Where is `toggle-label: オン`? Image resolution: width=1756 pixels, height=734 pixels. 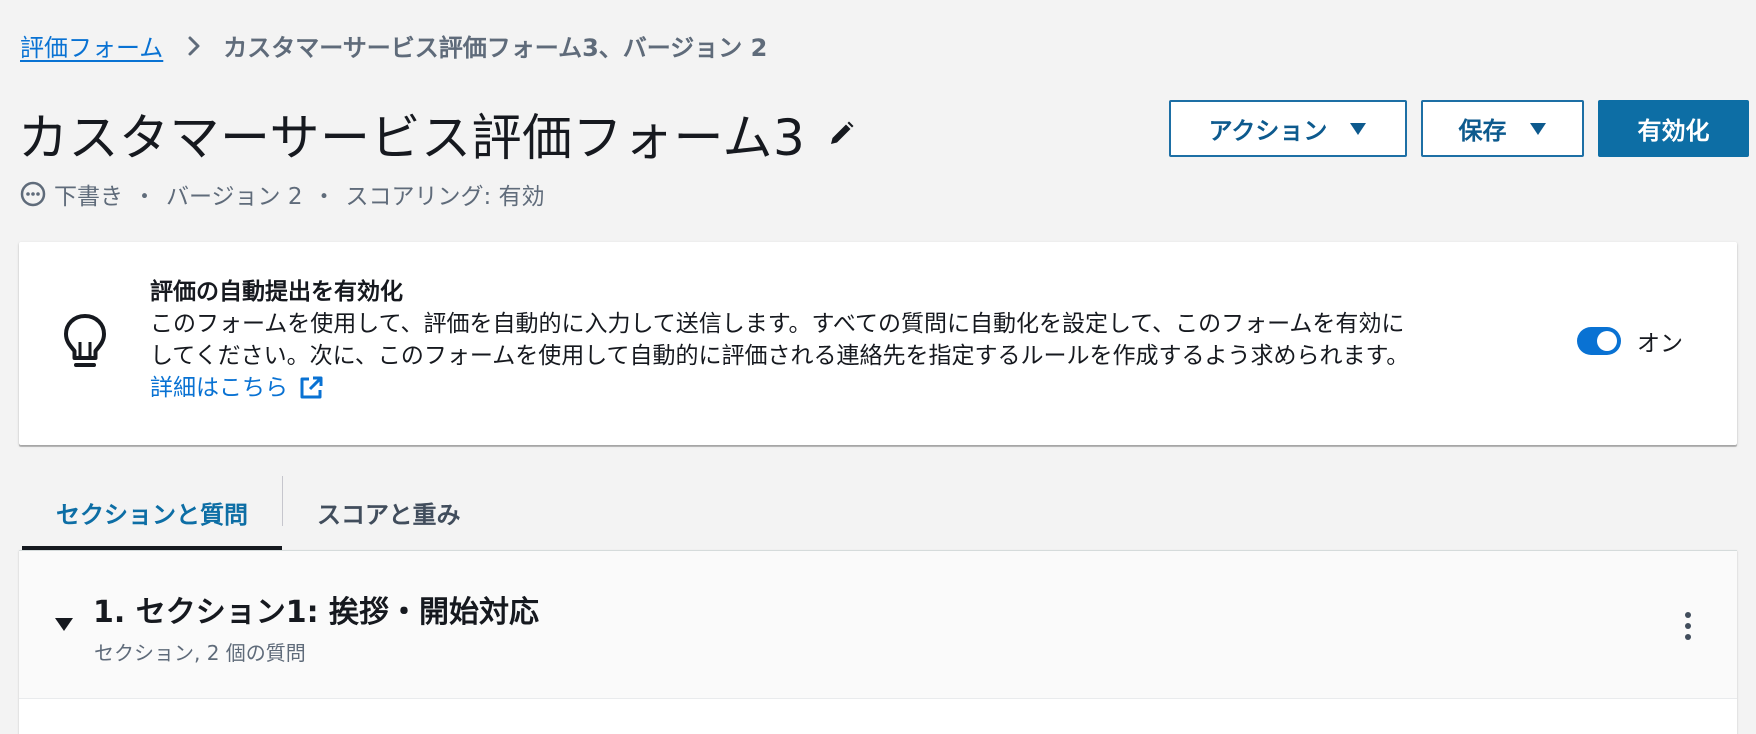
toggle-label: オン is located at coordinates (1660, 344).